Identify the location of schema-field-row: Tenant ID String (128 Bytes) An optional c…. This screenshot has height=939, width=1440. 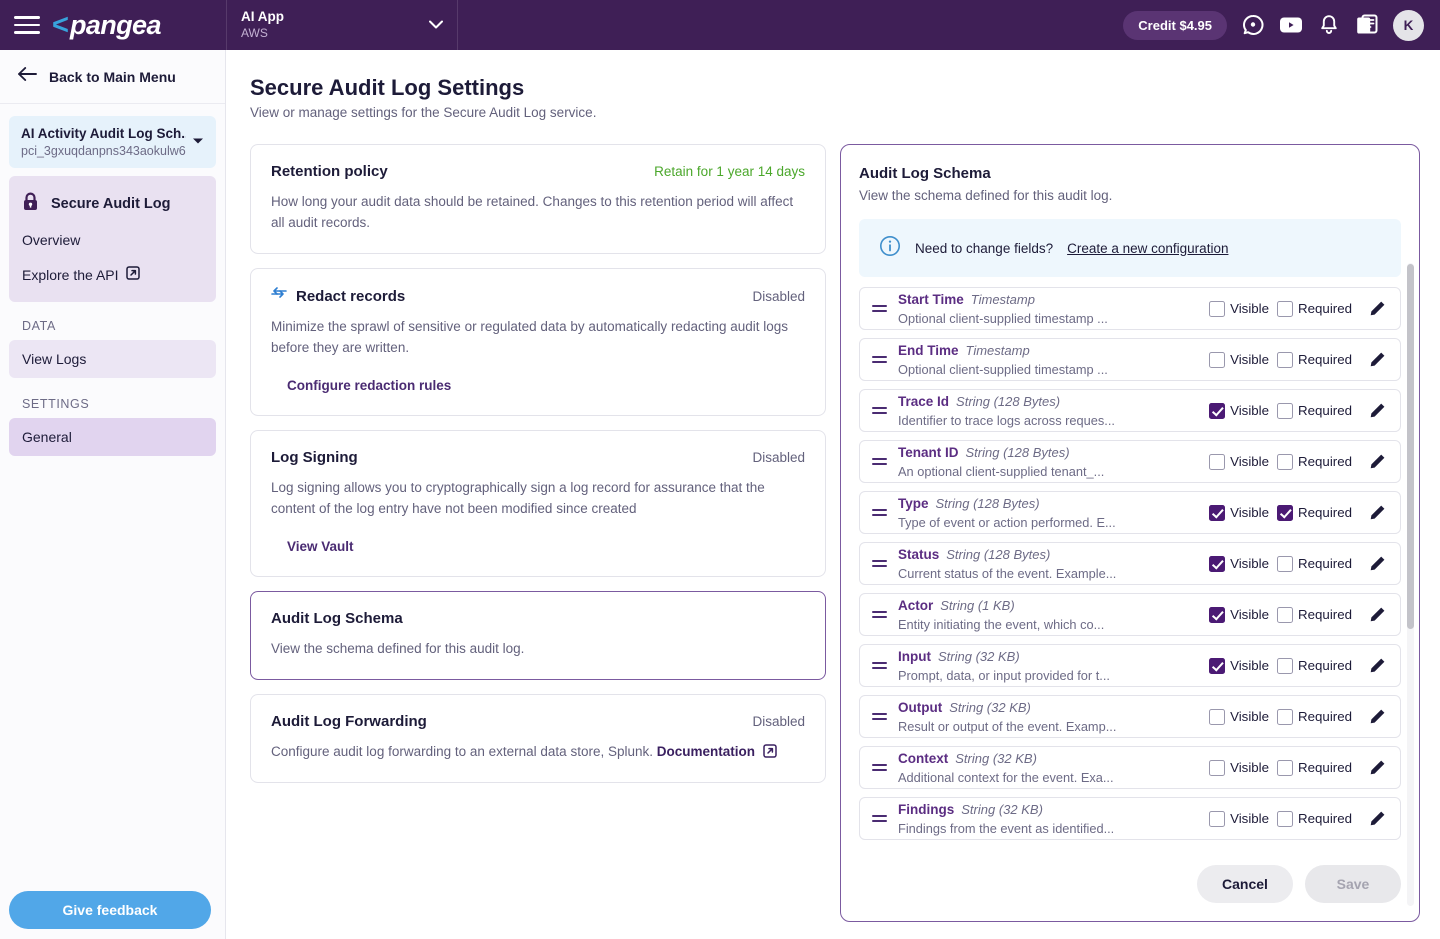
(1130, 461).